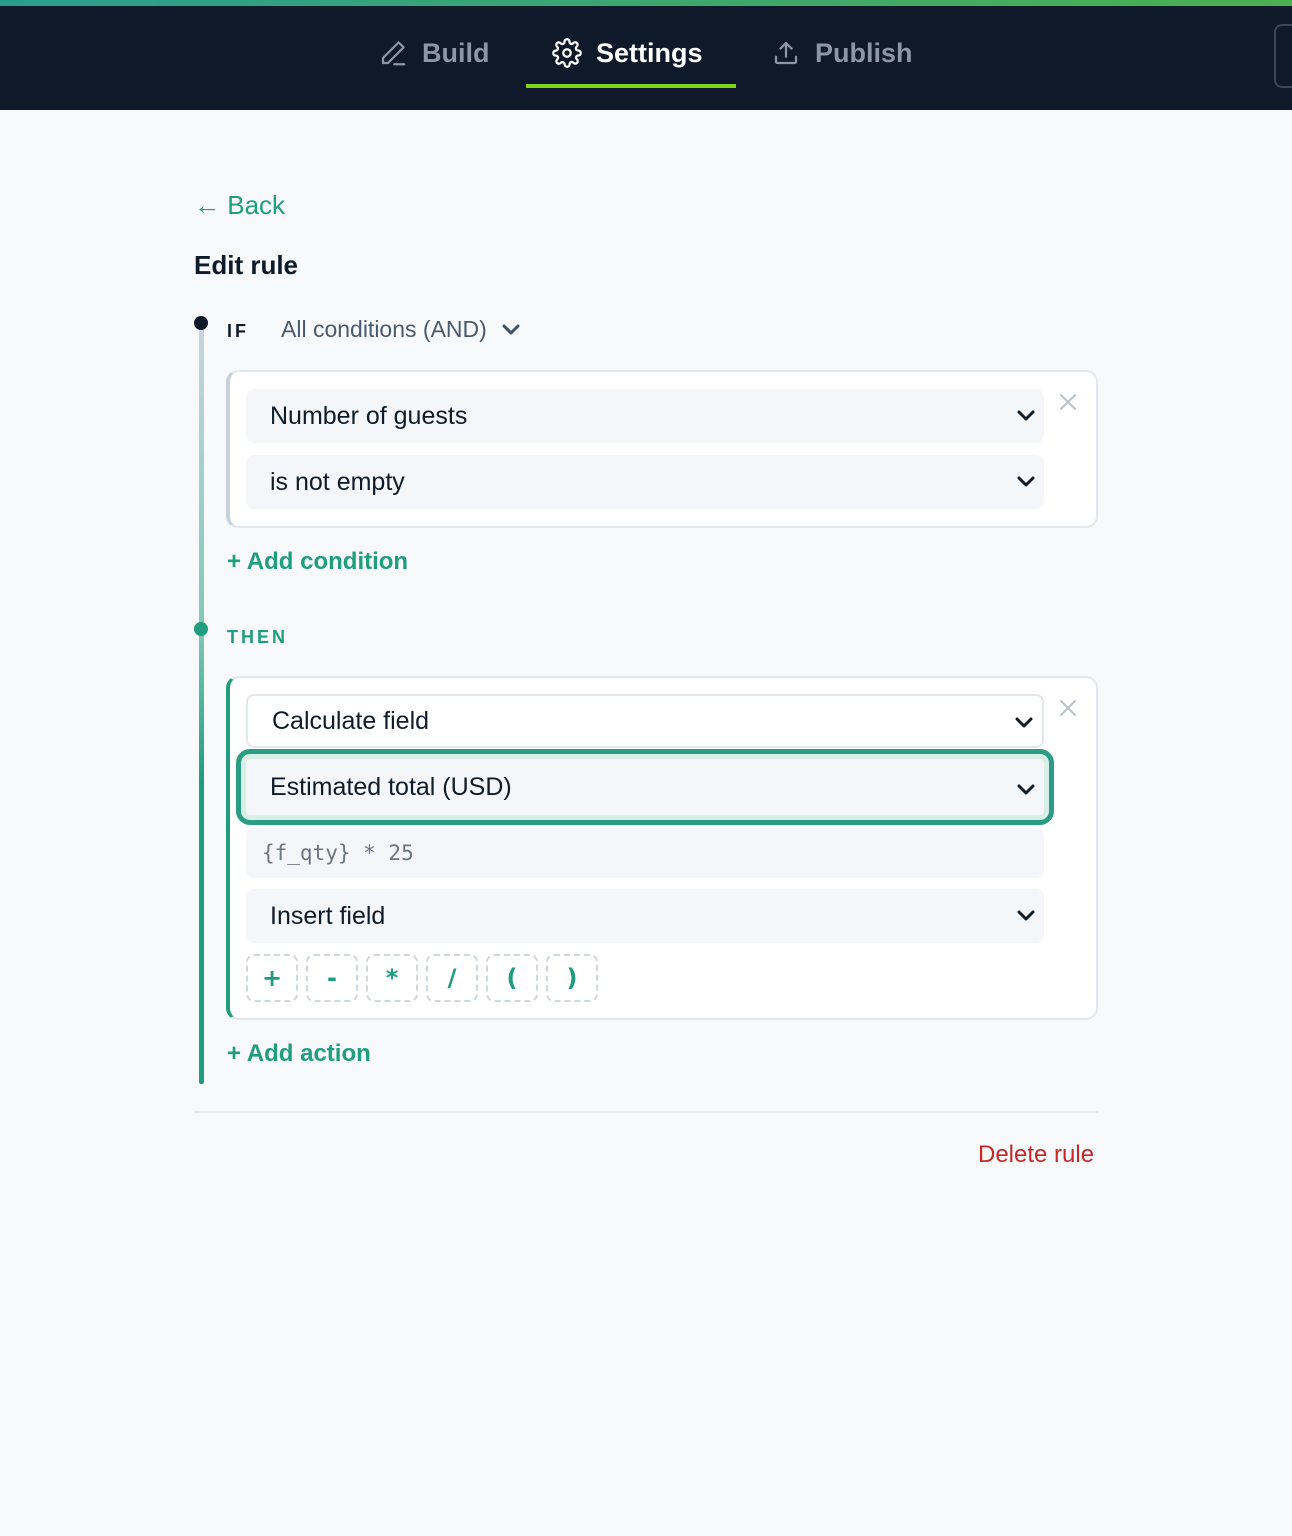 The width and height of the screenshot is (1292, 1536). What do you see at coordinates (456, 52) in the screenshot?
I see `tab-build-label: Build` at bounding box center [456, 52].